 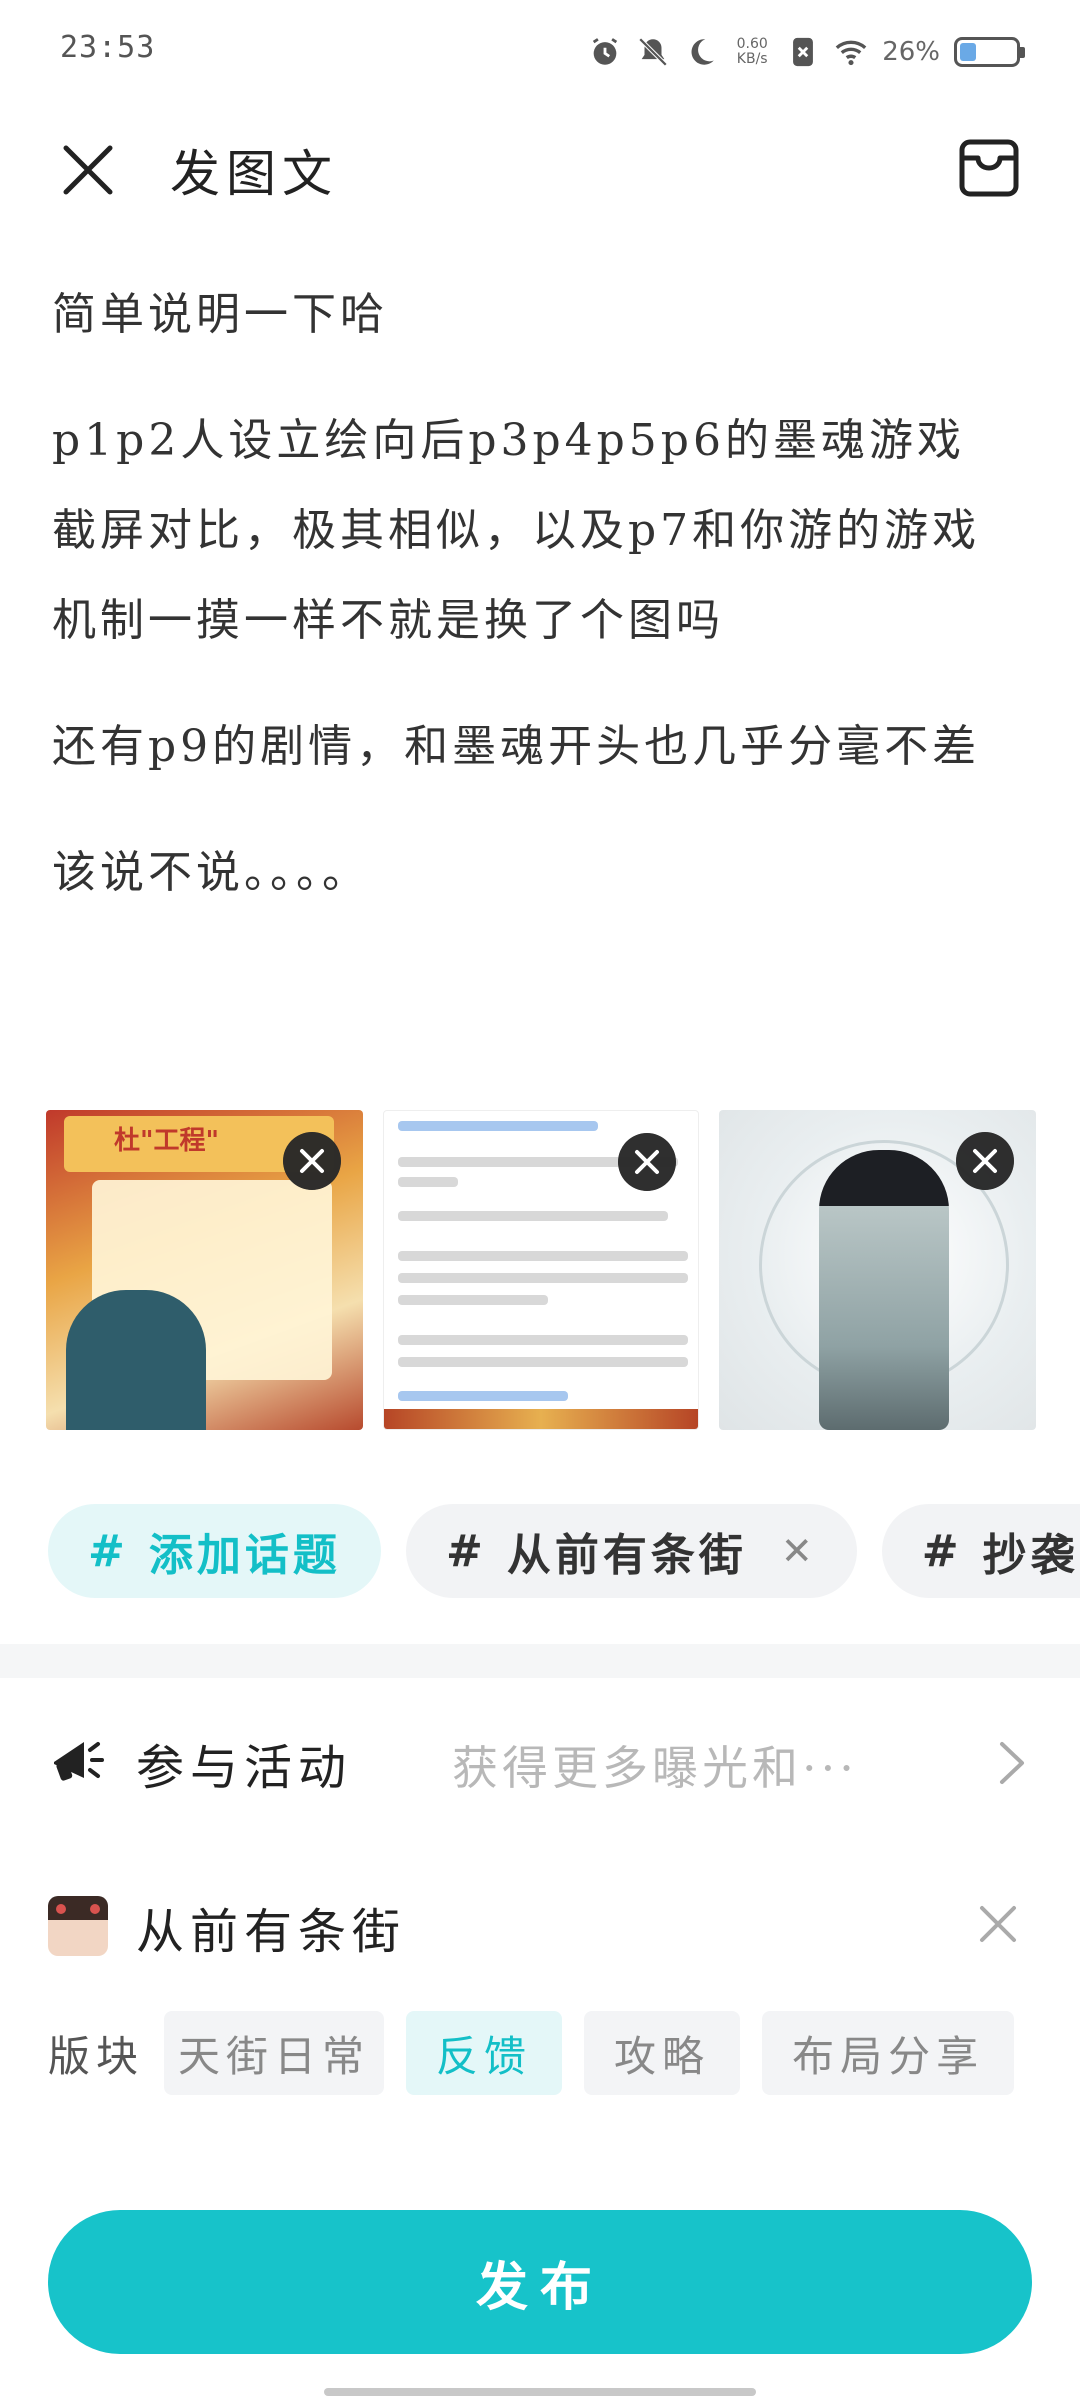 What do you see at coordinates (540, 2282) in the screenshot?
I see `publish-button: 发布` at bounding box center [540, 2282].